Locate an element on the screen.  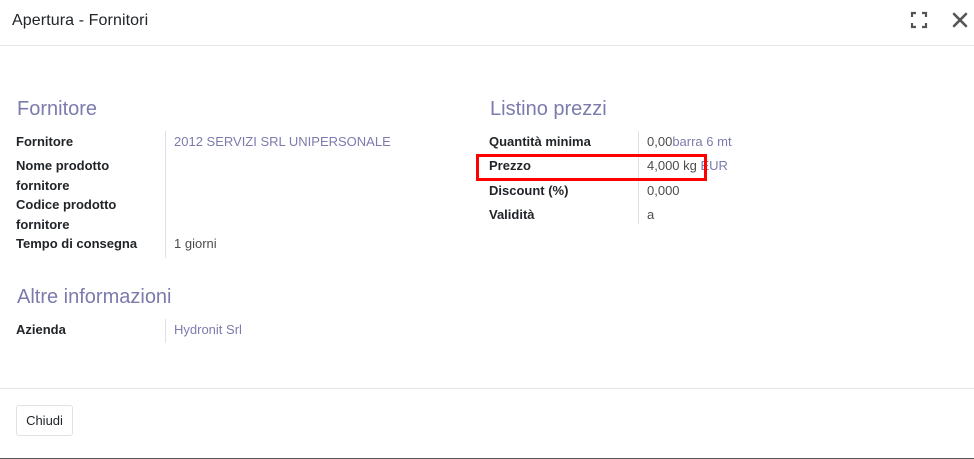
codice-prodotto-label: Codice prodotto is located at coordinates (66, 204).